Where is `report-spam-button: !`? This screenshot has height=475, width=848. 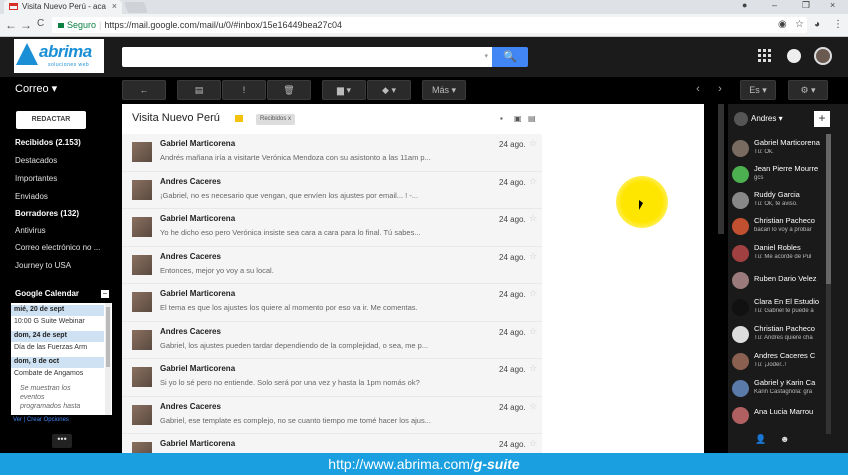 report-spam-button: ! is located at coordinates (244, 90).